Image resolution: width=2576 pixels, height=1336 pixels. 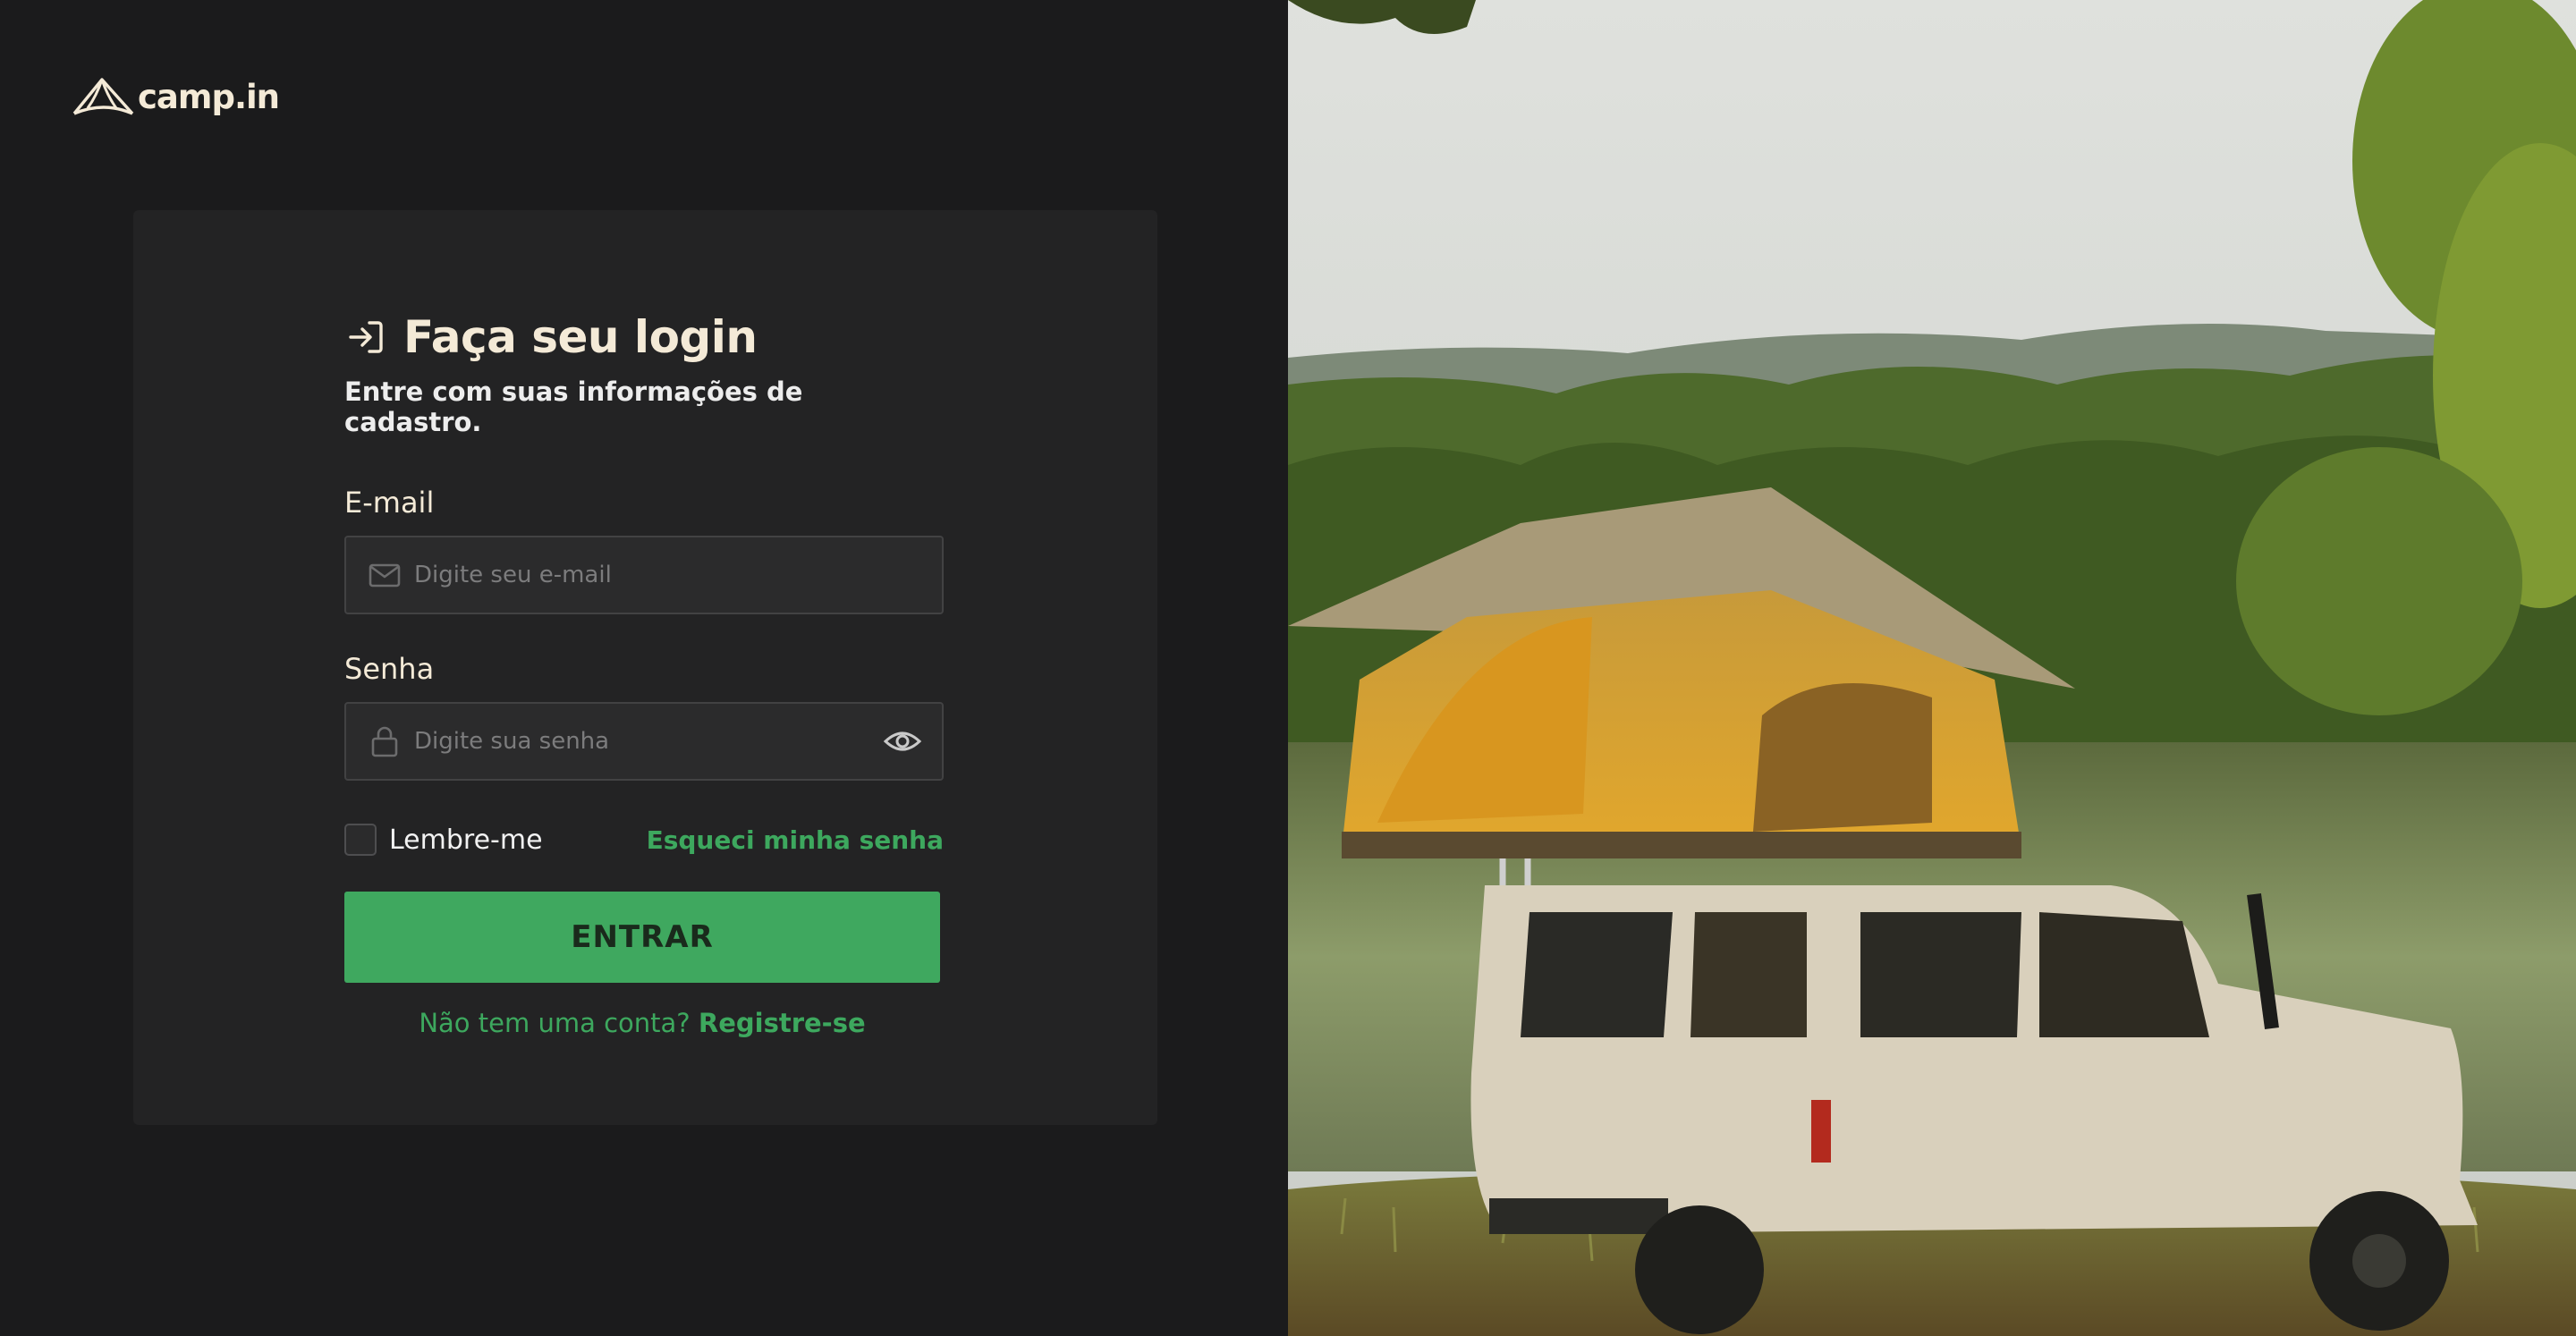 I want to click on signup-row: Não tem uma conta? Registre-se, so click(x=642, y=1023).